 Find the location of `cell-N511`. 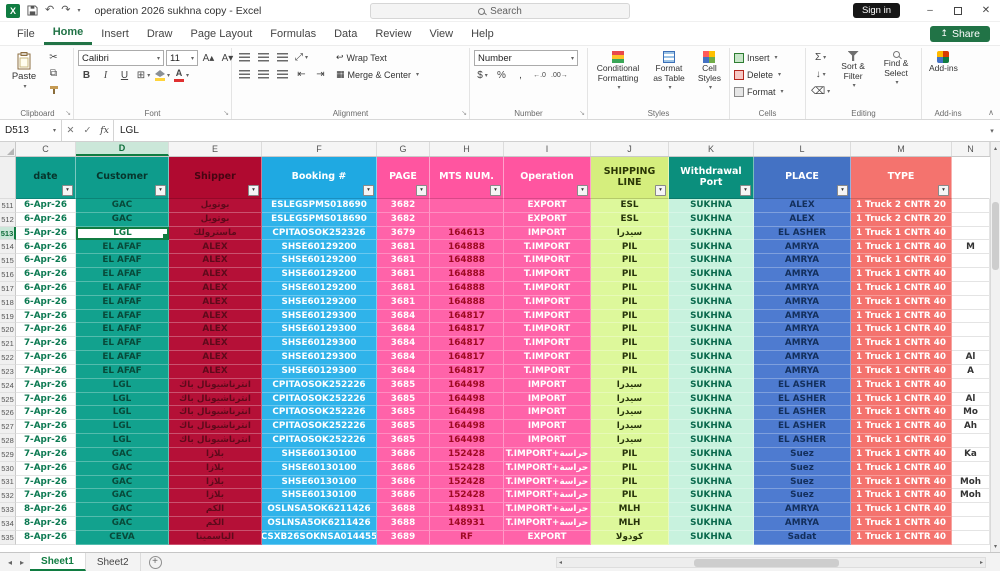

cell-N511 is located at coordinates (971, 206).